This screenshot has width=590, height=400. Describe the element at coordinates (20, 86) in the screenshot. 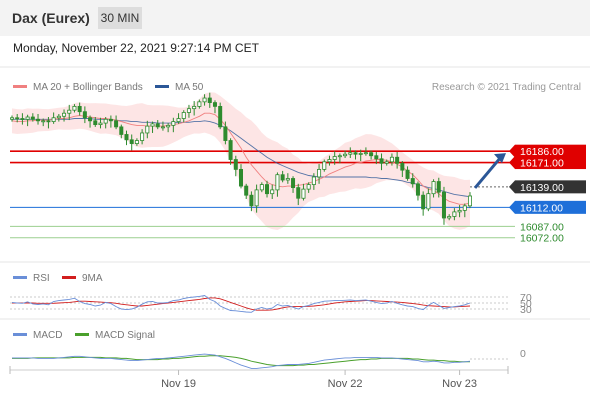

I see `ma20-legend-swatch` at that location.